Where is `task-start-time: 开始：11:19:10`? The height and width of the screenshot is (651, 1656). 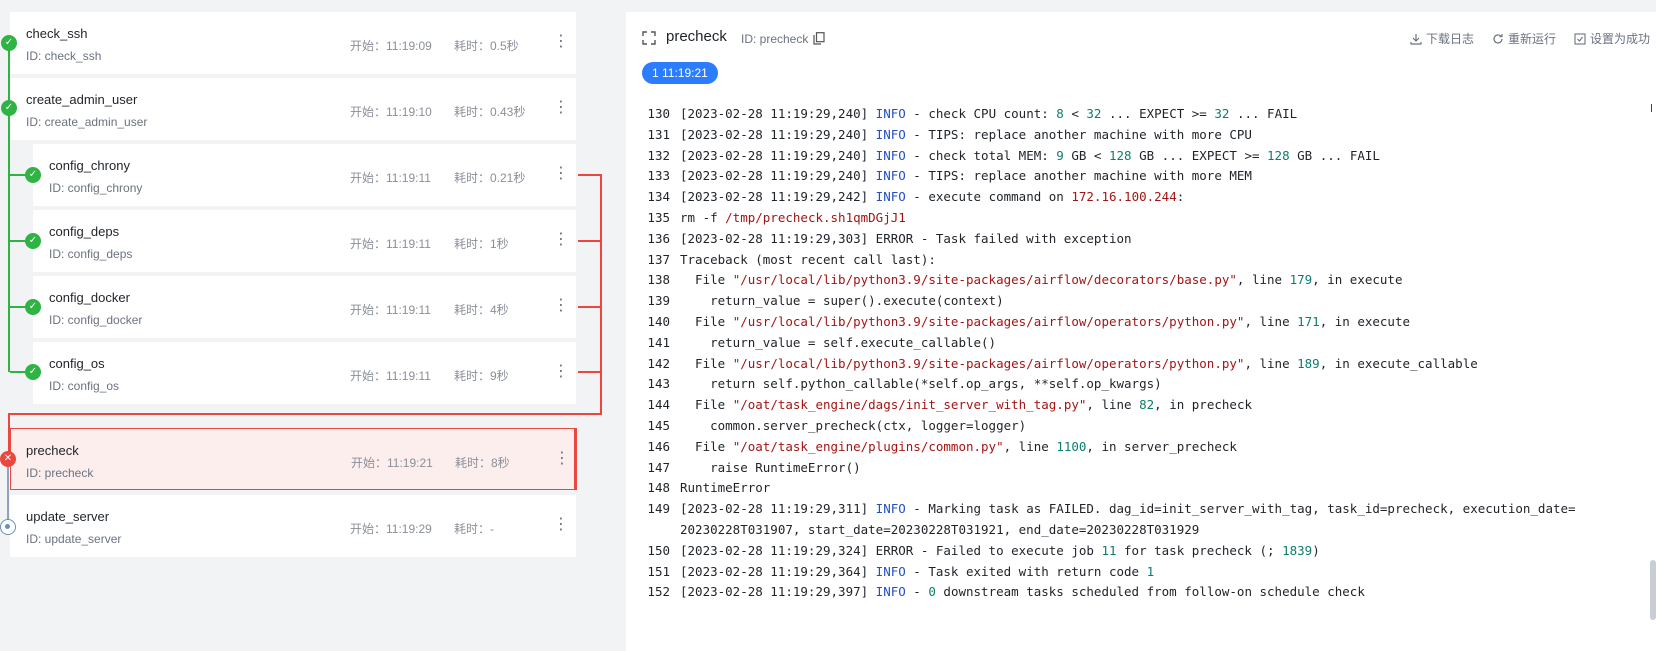
task-start-time: 开始：11:19:10 is located at coordinates (391, 112).